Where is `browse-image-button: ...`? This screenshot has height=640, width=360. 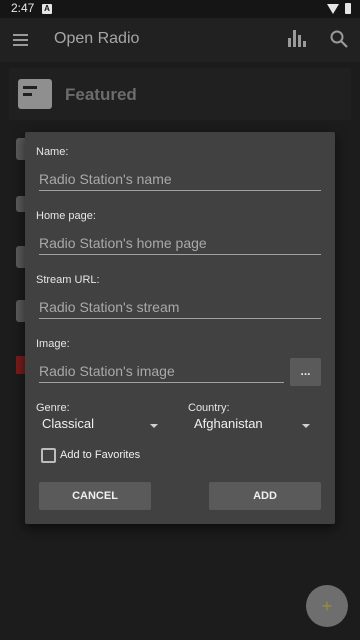
browse-image-button: ... is located at coordinates (305, 372).